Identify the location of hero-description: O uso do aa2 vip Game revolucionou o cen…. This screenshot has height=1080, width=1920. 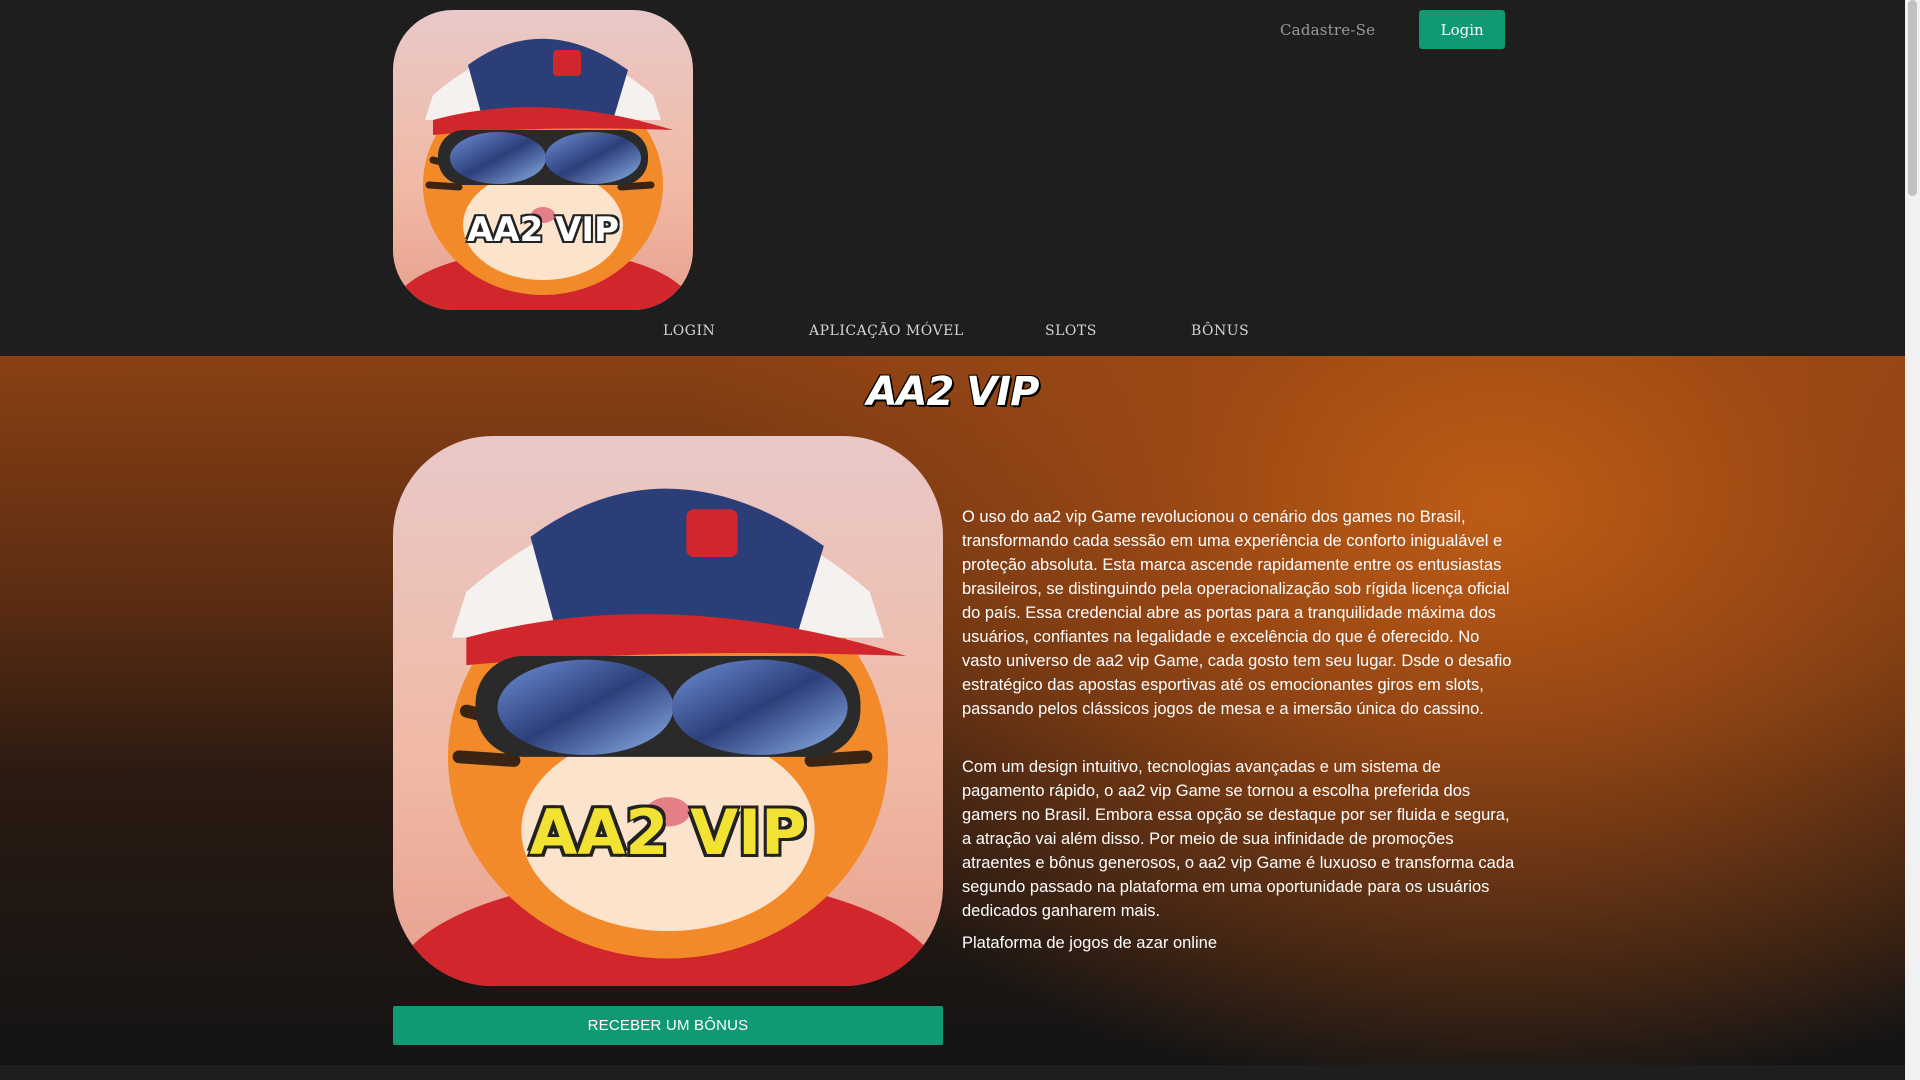
(1239, 747).